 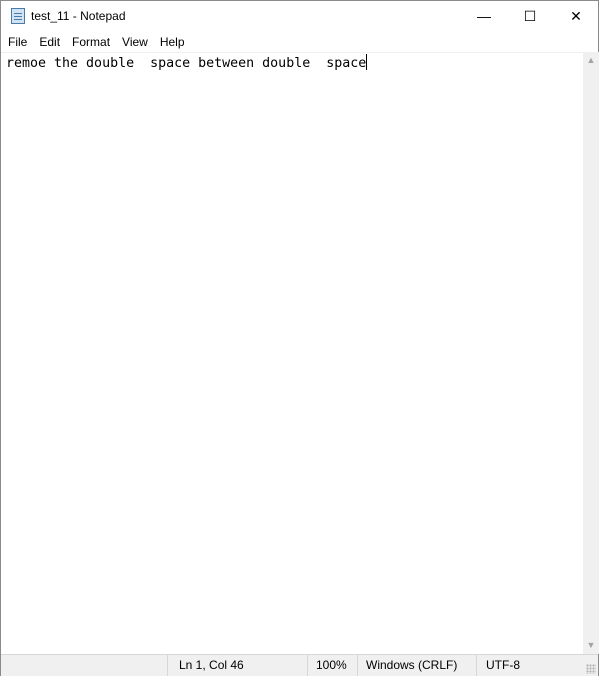 I want to click on text-caret, so click(x=367, y=62).